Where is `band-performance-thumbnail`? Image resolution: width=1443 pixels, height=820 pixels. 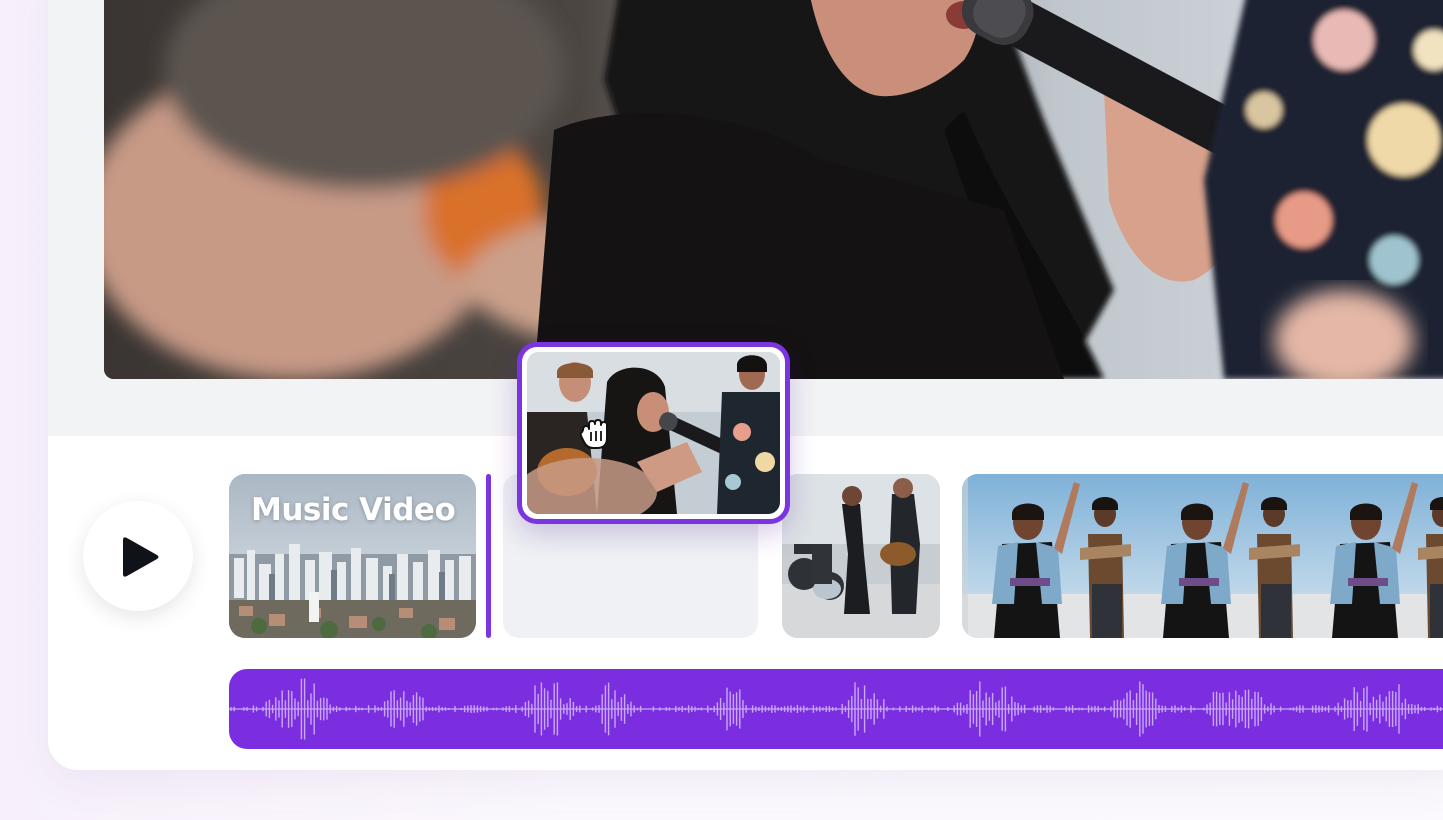
band-performance-thumbnail is located at coordinates (861, 556).